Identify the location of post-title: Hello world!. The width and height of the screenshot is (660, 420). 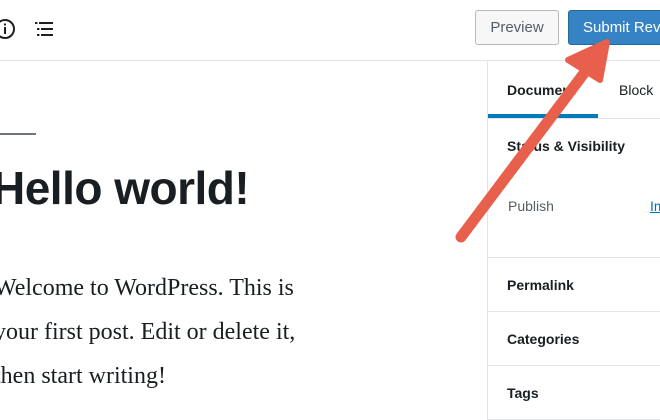
(125, 188).